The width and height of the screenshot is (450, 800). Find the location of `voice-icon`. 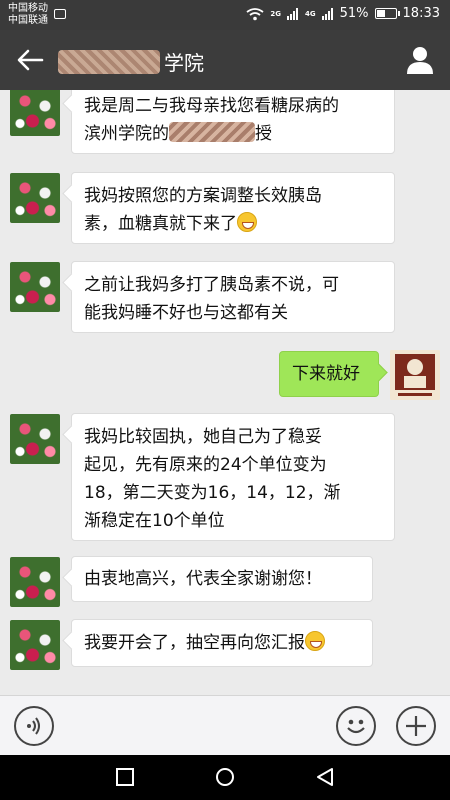

voice-icon is located at coordinates (33, 726).